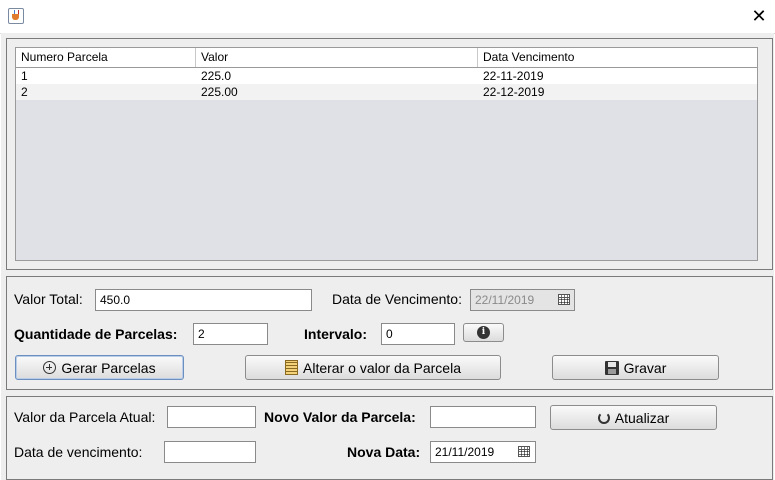 The width and height of the screenshot is (775, 480). Describe the element at coordinates (216, 76) in the screenshot. I see `cell-valor: 225.0` at that location.